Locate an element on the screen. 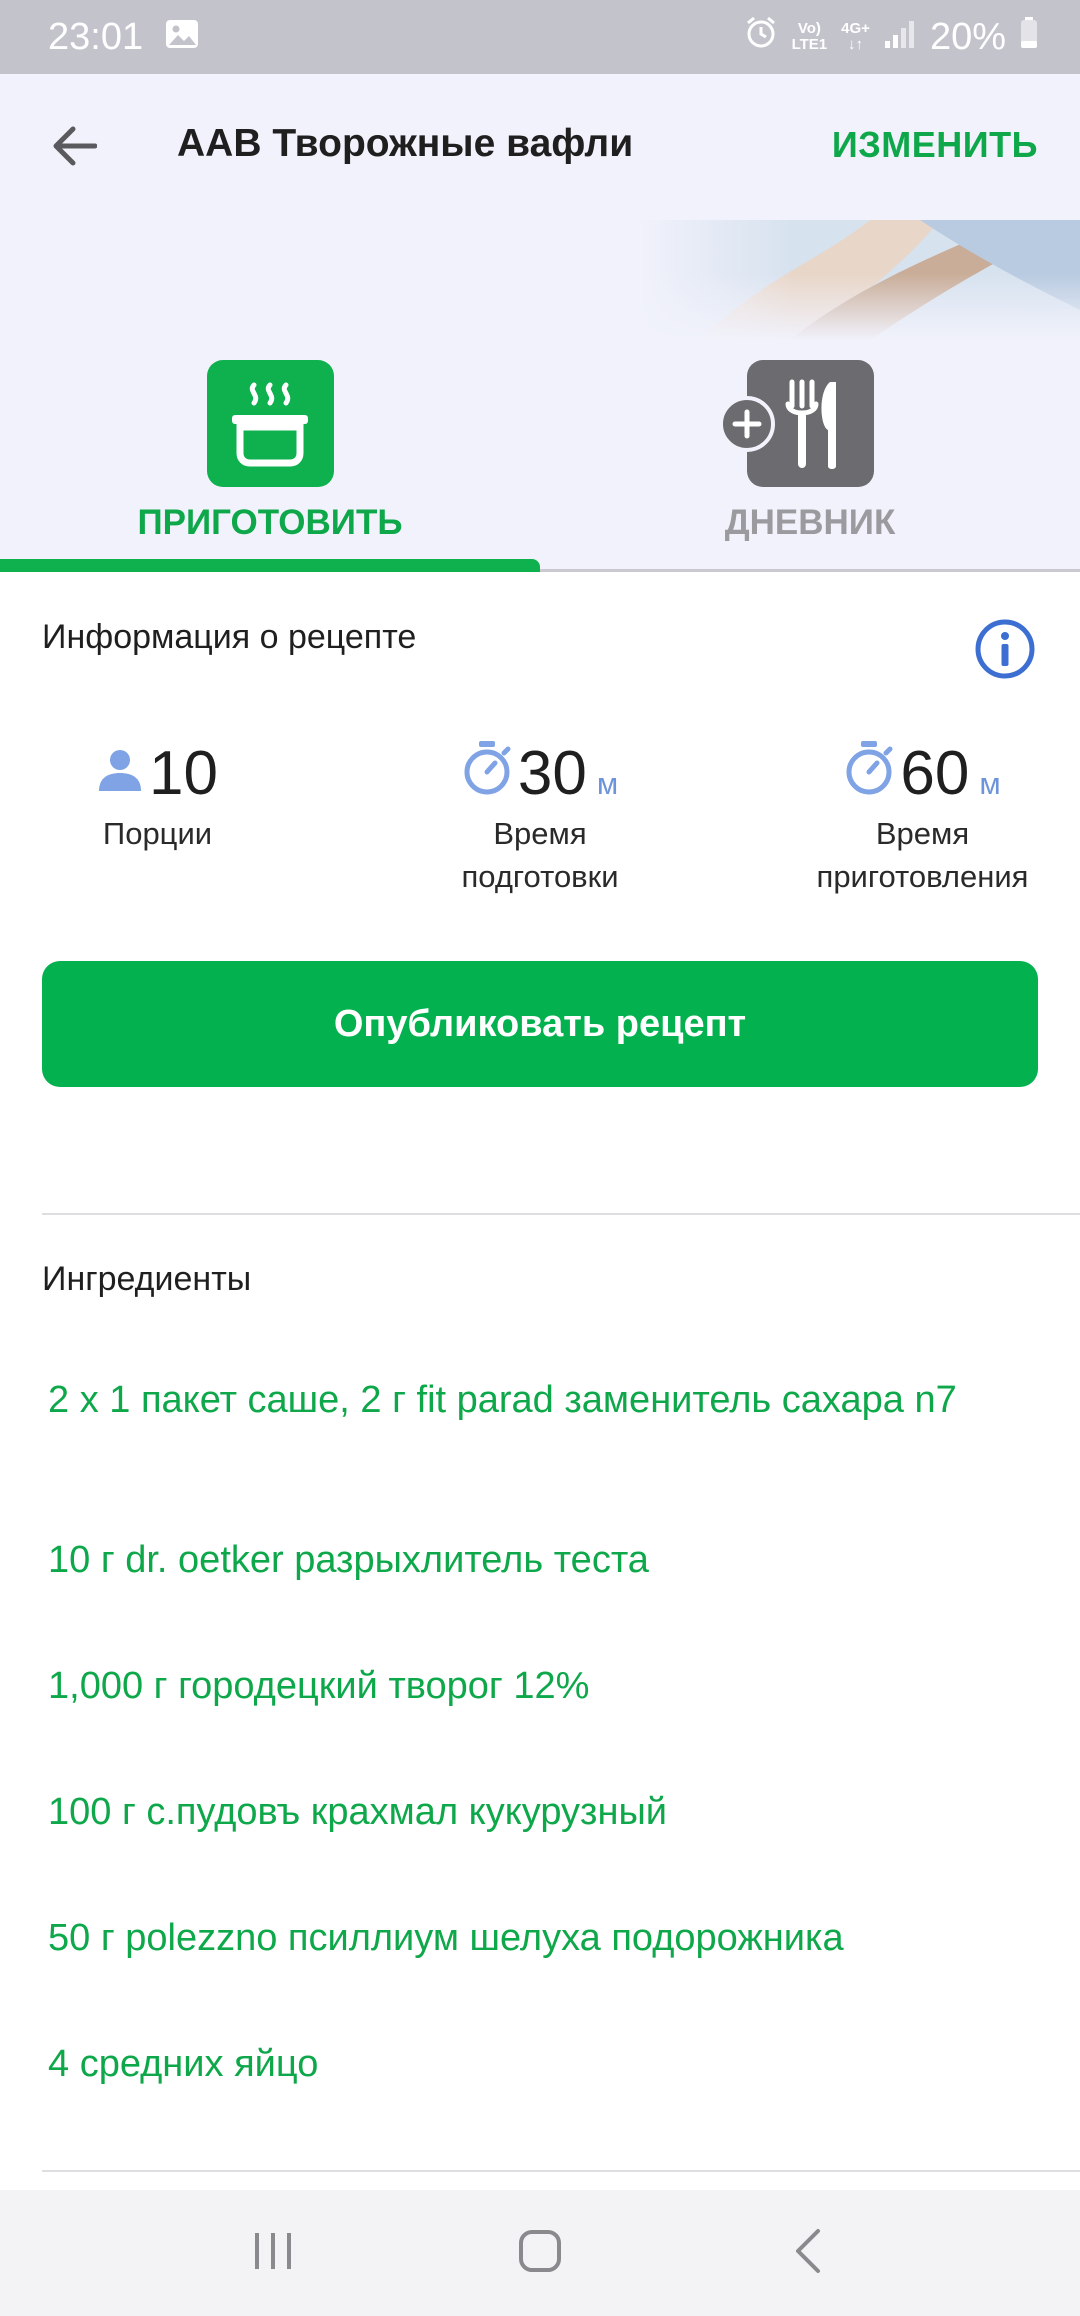  home-button is located at coordinates (540, 2253).